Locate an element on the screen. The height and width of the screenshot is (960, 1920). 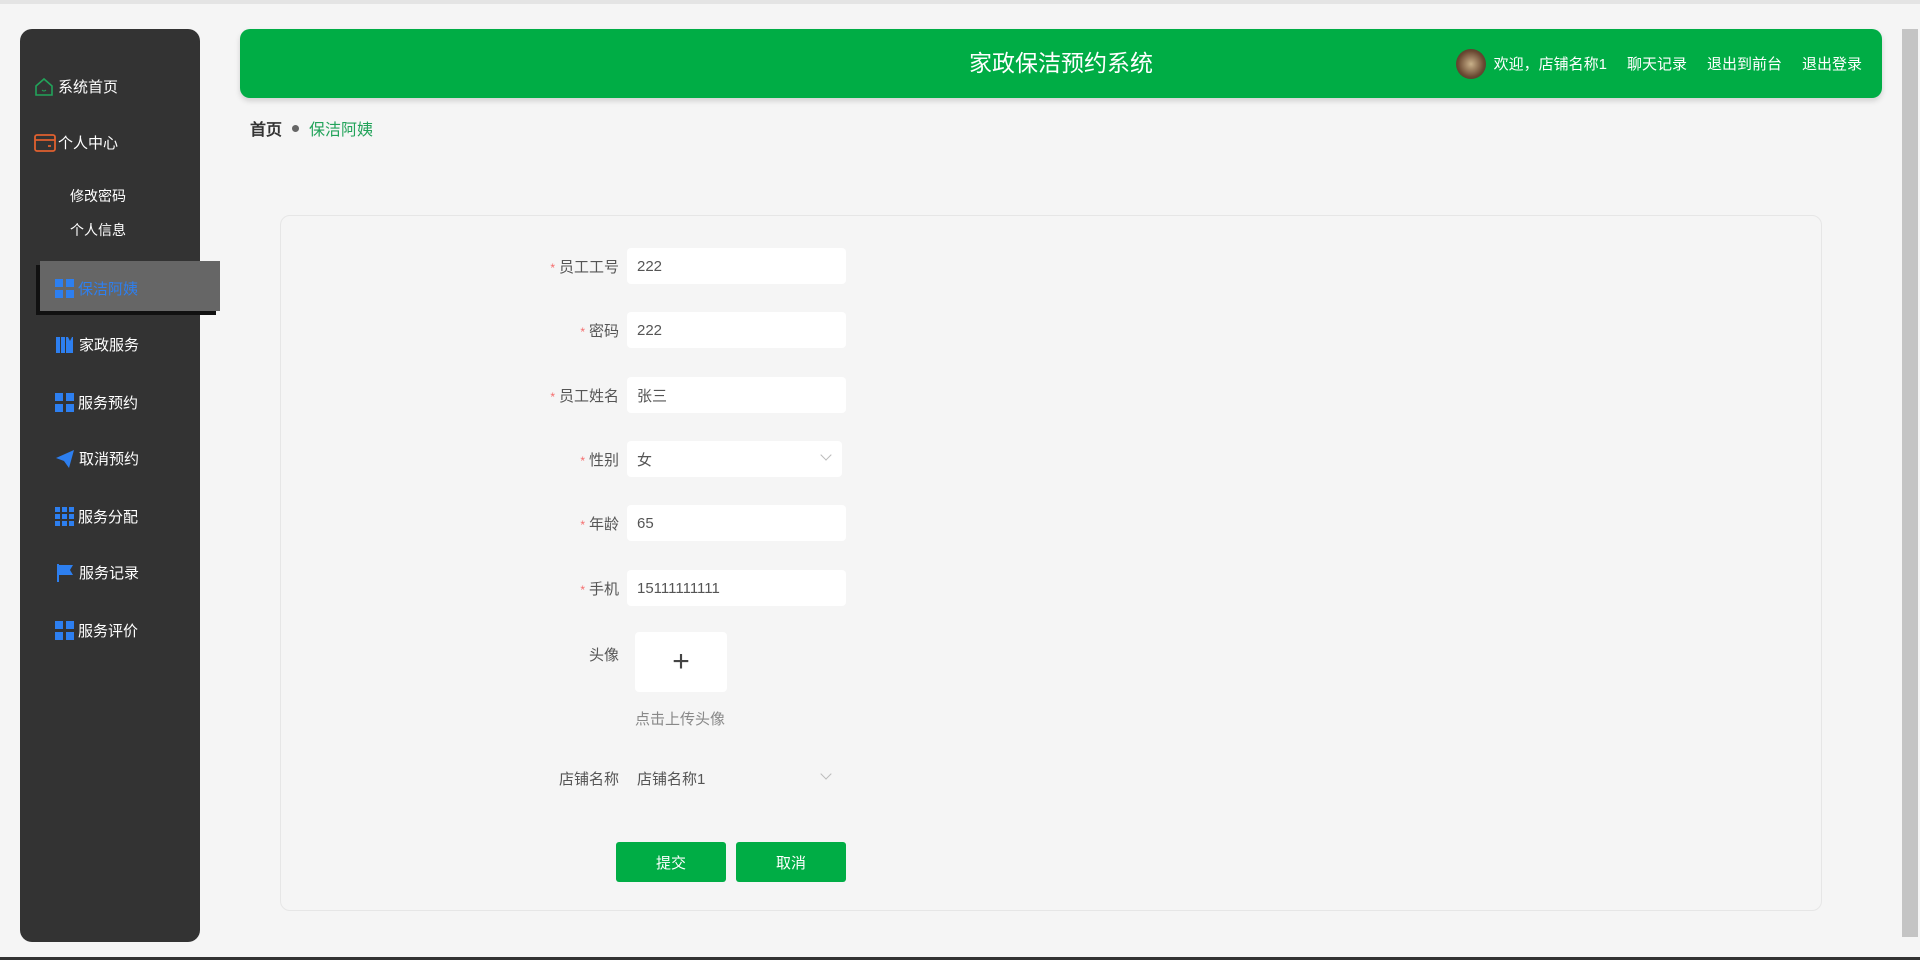
plus-icon: + is located at coordinates (681, 661).